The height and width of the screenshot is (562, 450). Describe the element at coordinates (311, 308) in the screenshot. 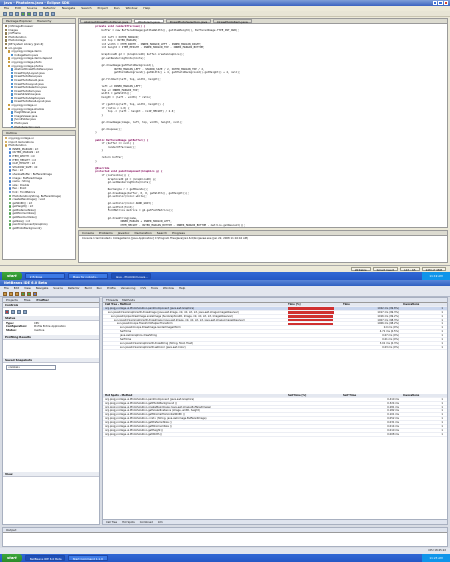

I see `time-bar` at that location.